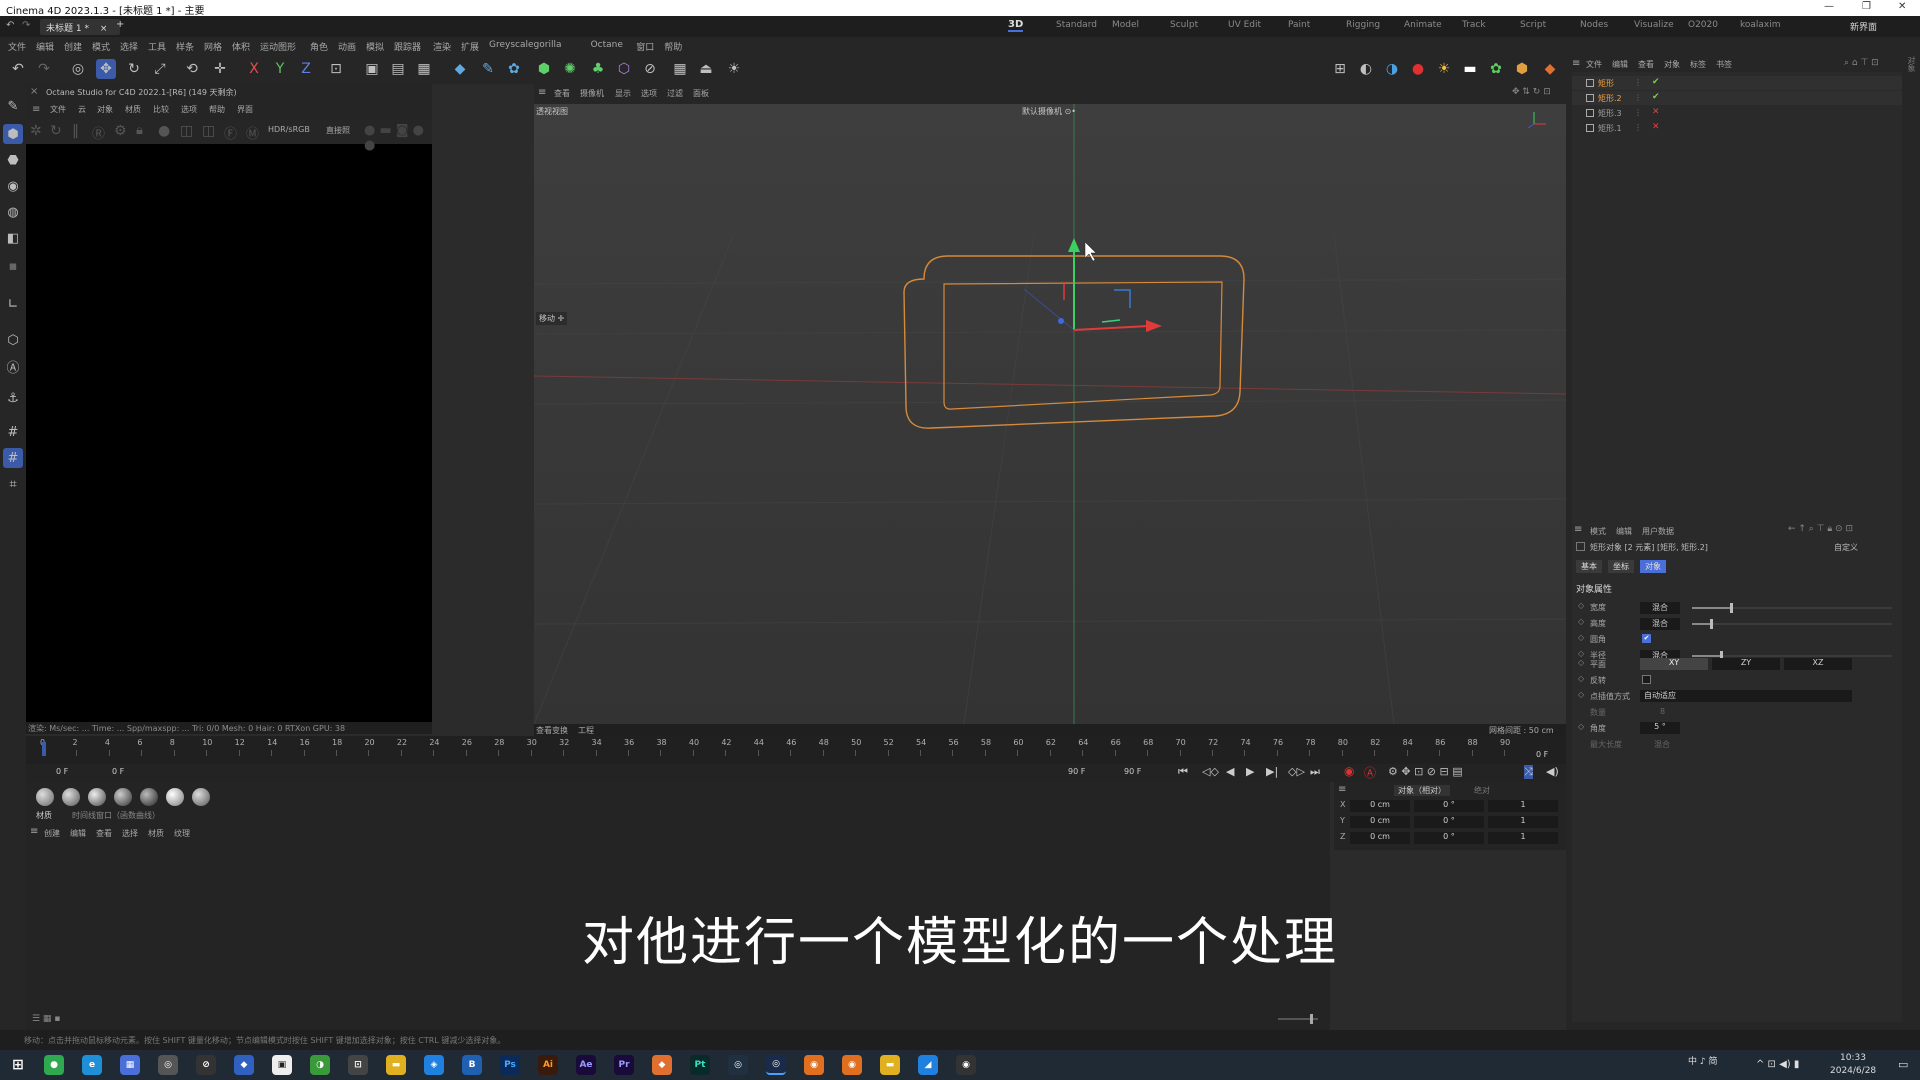  Describe the element at coordinates (1672, 64) in the screenshot. I see `object-menu-item: 对象` at that location.